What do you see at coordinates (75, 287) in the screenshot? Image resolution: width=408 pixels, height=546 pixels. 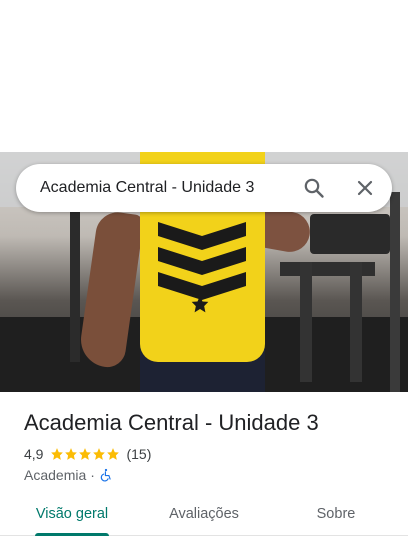 I see `gym-rack` at bounding box center [75, 287].